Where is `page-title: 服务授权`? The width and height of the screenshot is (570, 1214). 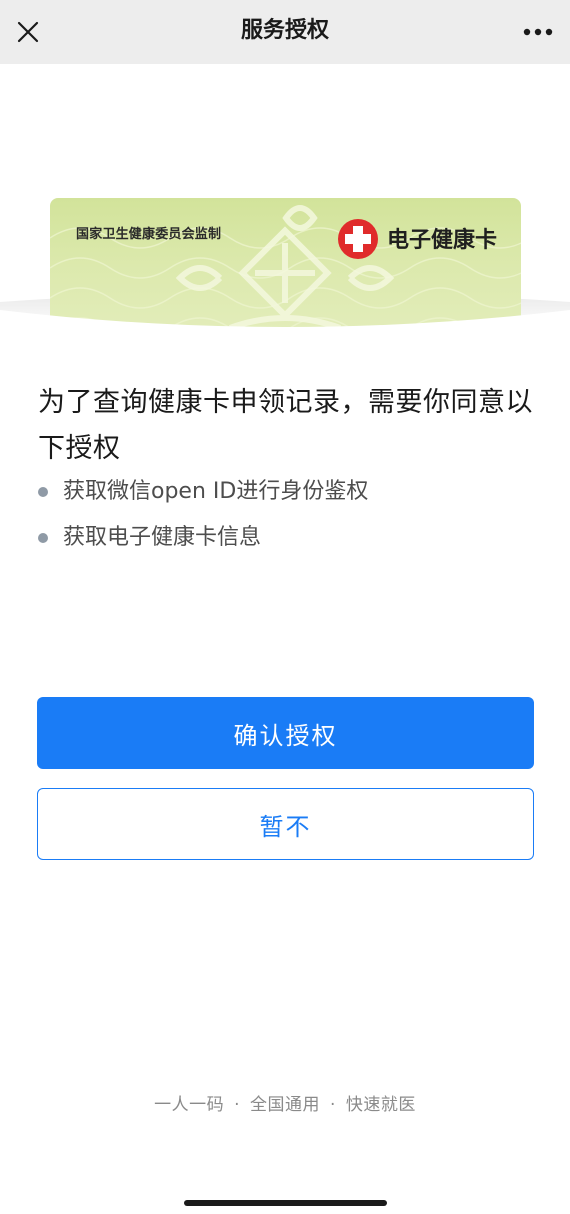
page-title: 服务授权 is located at coordinates (284, 30).